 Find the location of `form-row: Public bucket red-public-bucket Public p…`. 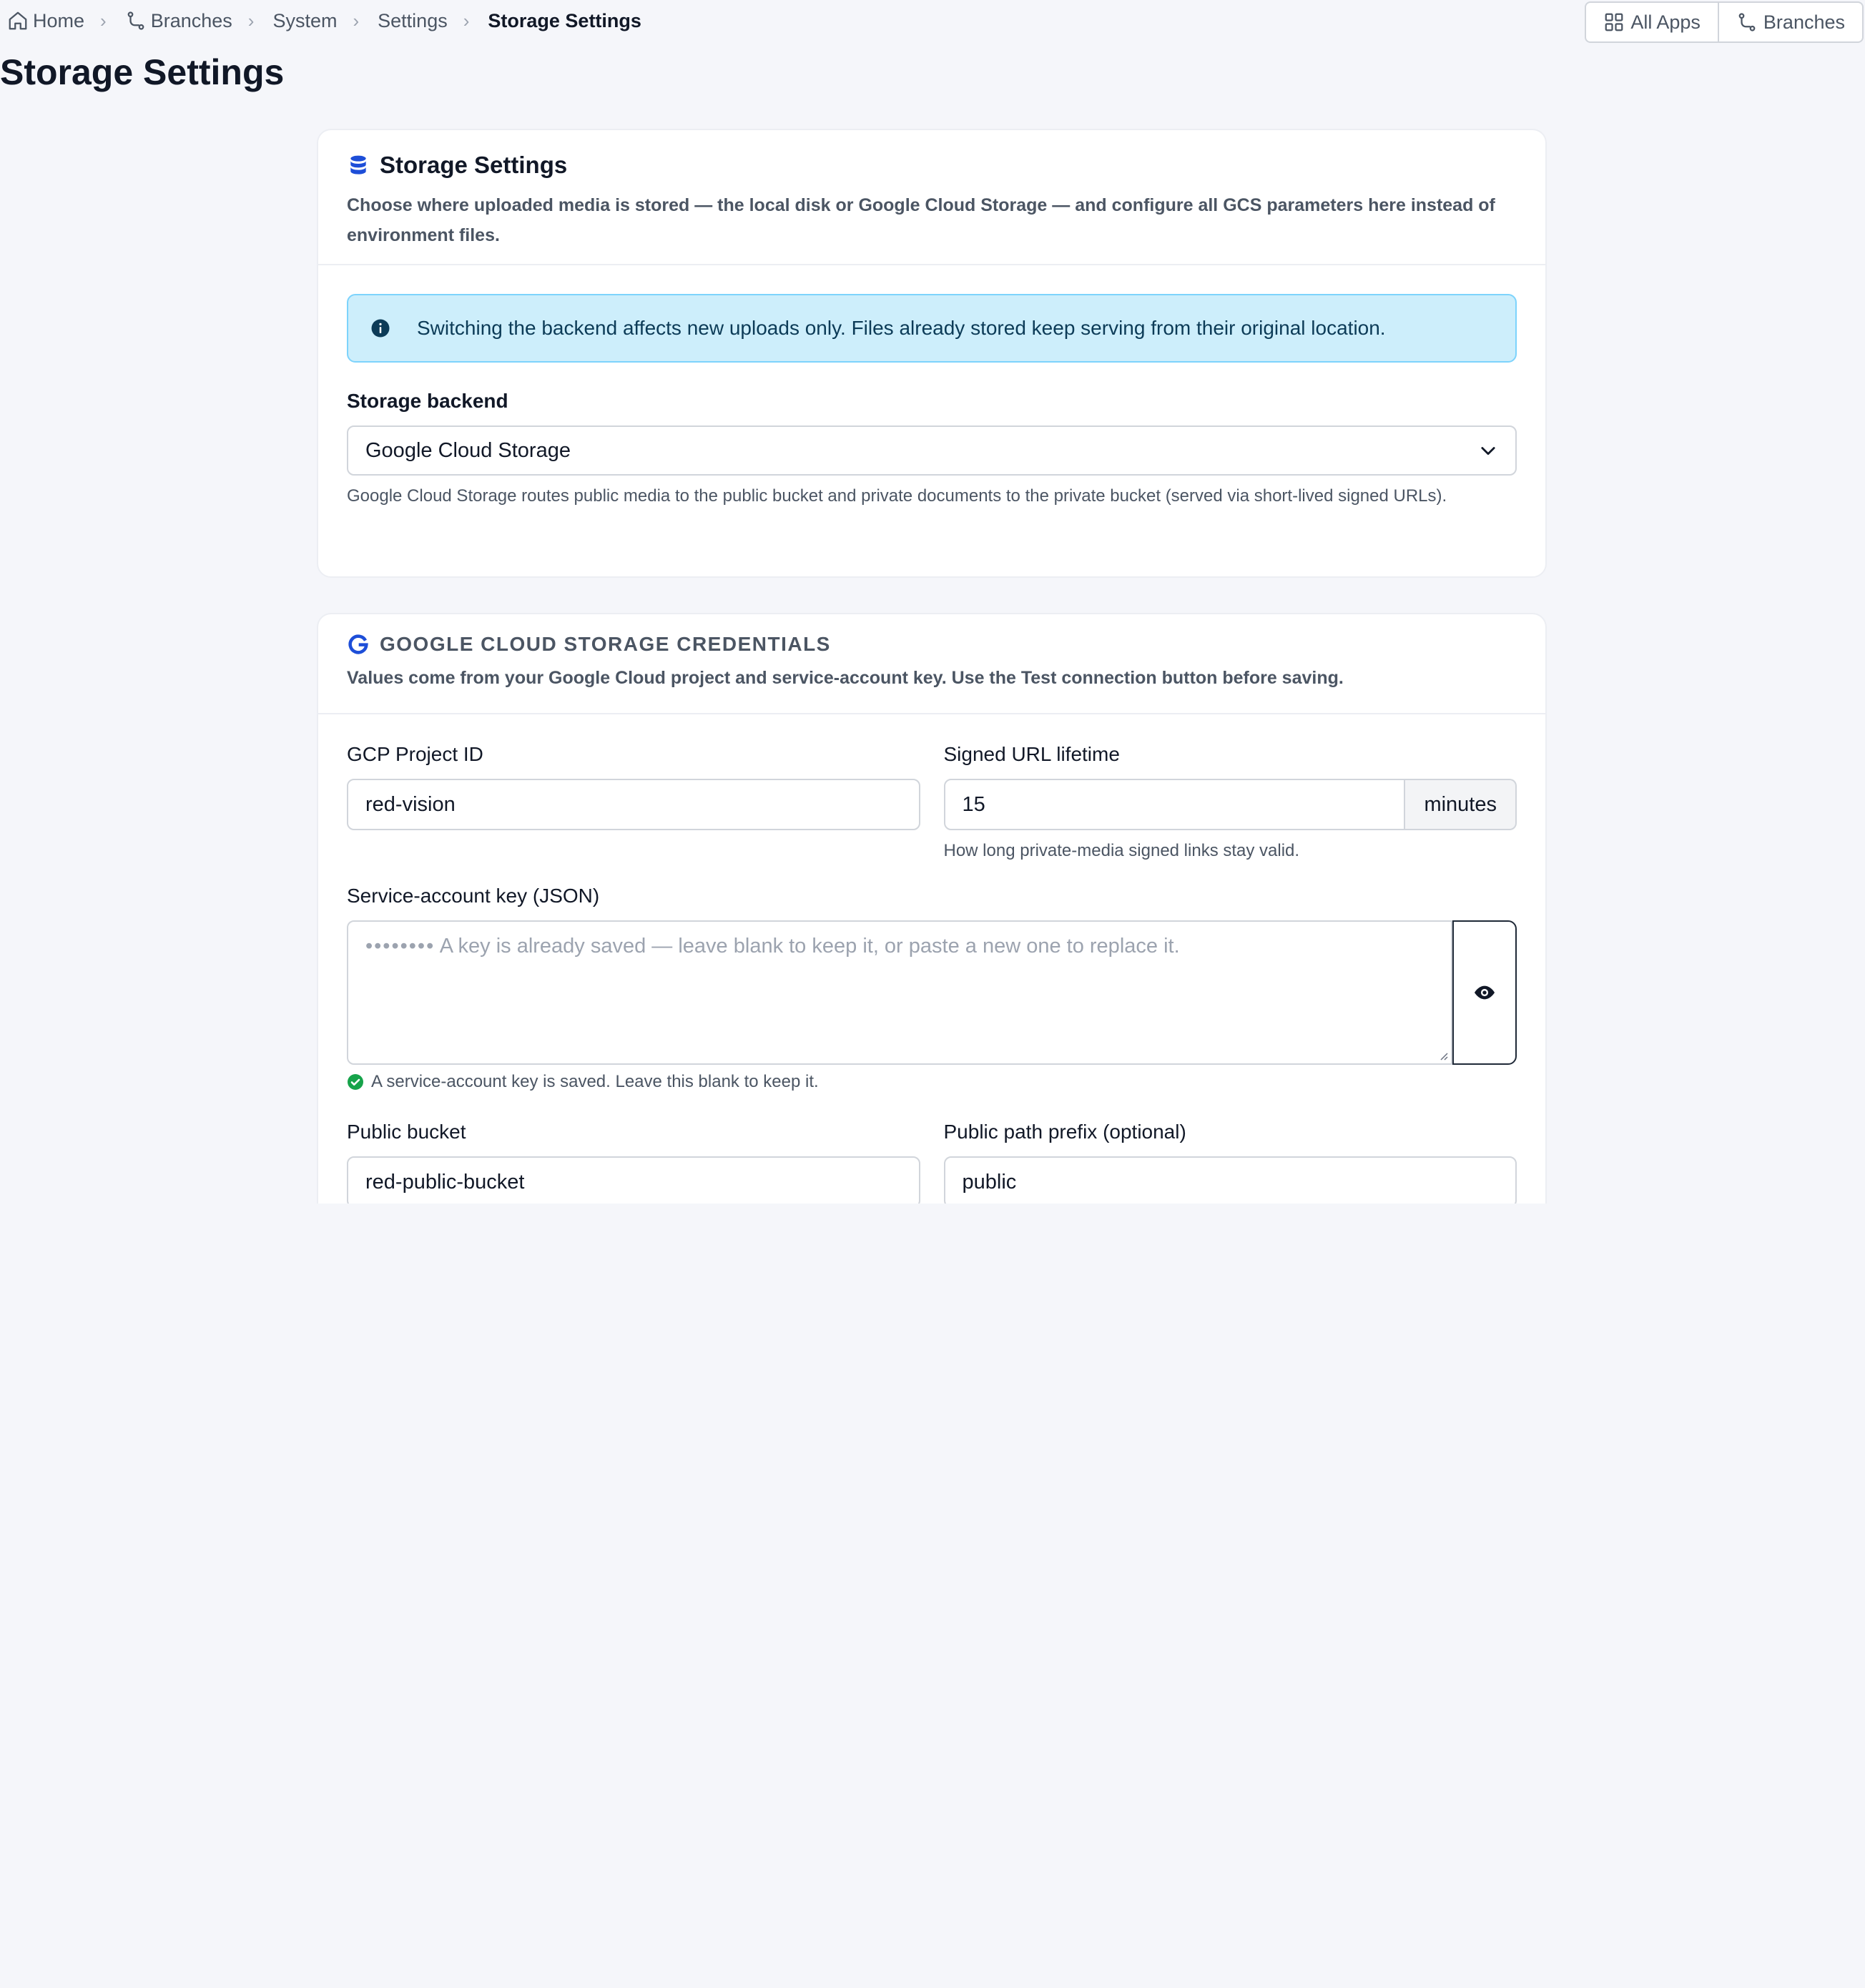

form-row: Public bucket red-public-bucket Public p… is located at coordinates (932, 1162).